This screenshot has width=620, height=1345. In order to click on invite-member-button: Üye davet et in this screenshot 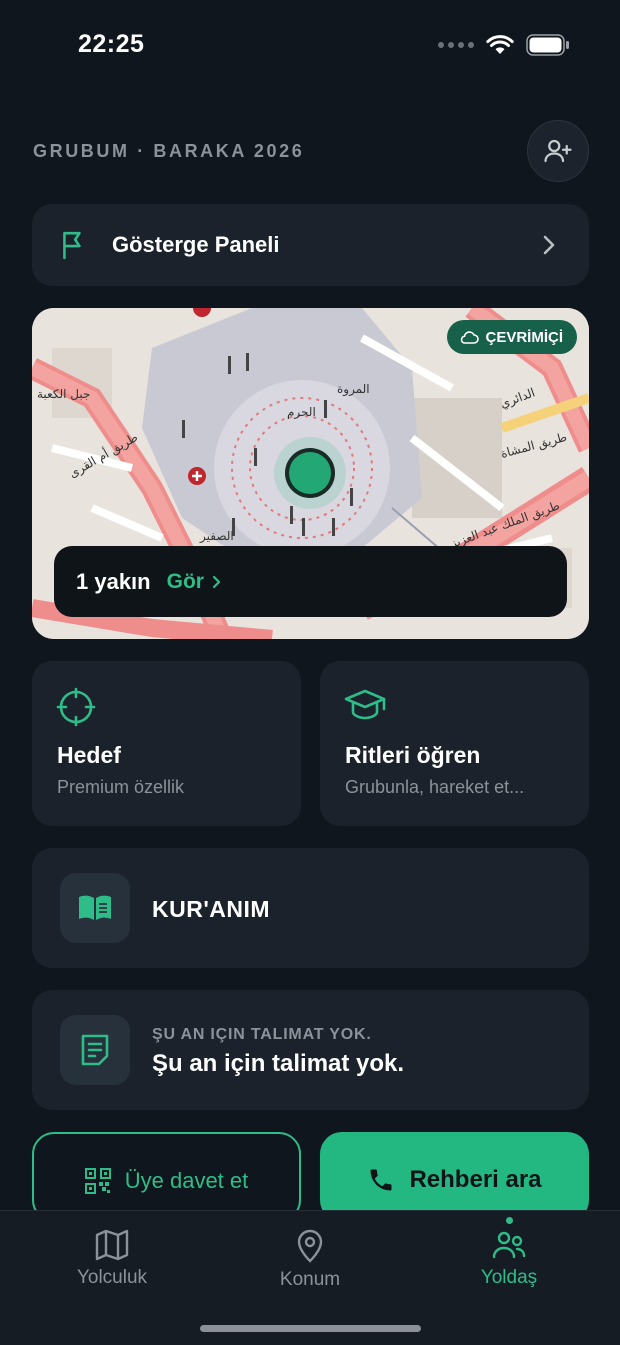, I will do `click(166, 1177)`.